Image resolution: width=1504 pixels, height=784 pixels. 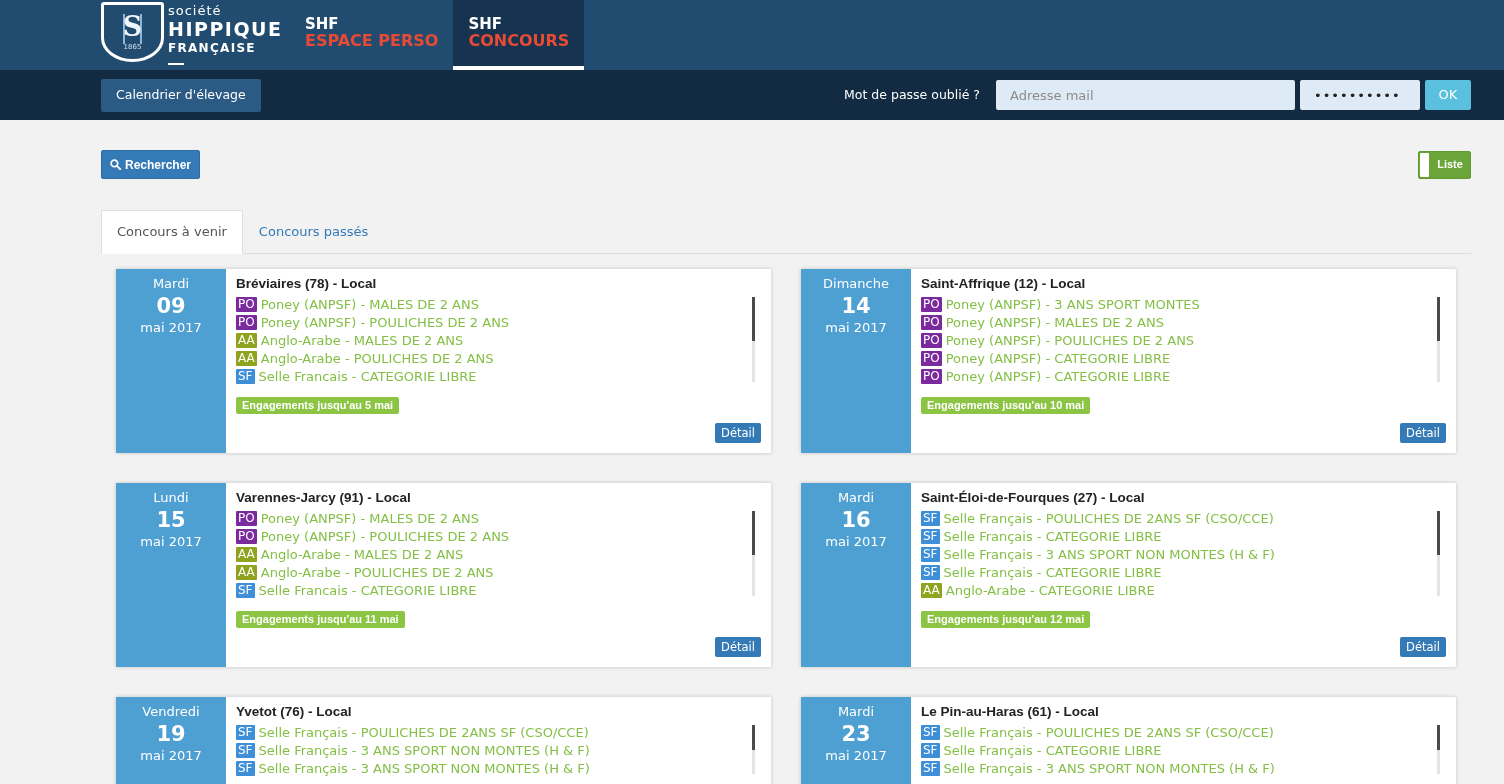 I want to click on password-field: ••••••••••, so click(x=1360, y=95).